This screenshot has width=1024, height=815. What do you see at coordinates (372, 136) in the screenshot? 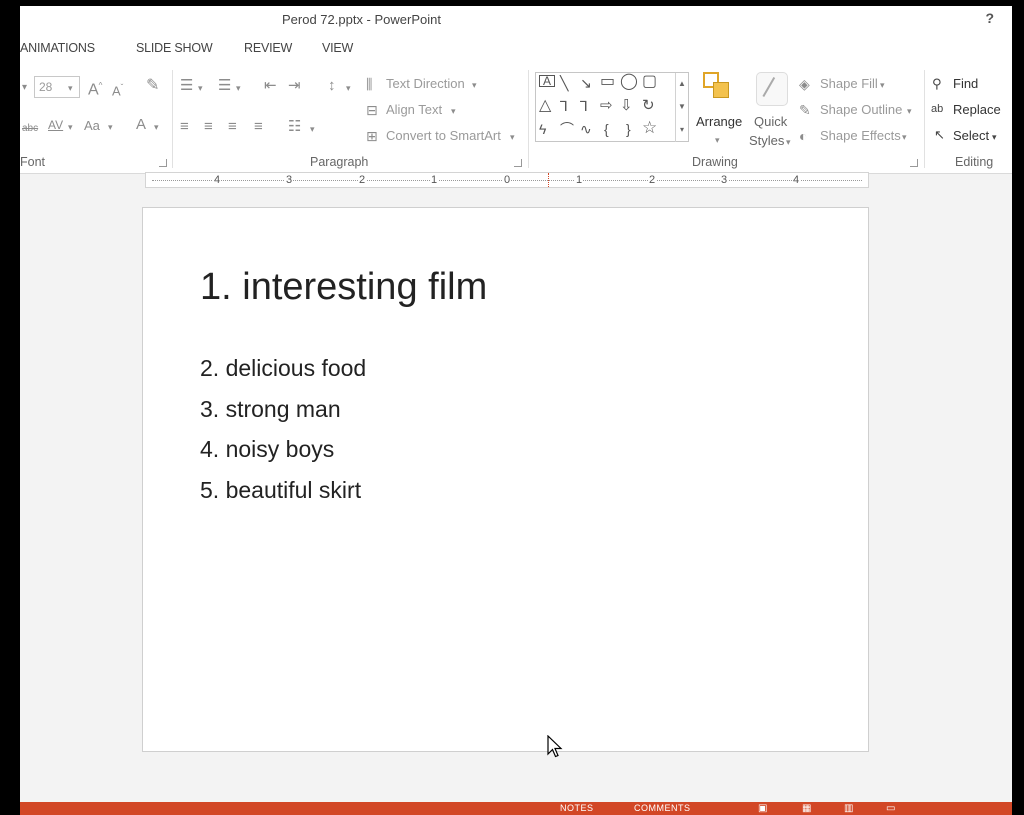
I see `smartart-icon: ⊞` at bounding box center [372, 136].